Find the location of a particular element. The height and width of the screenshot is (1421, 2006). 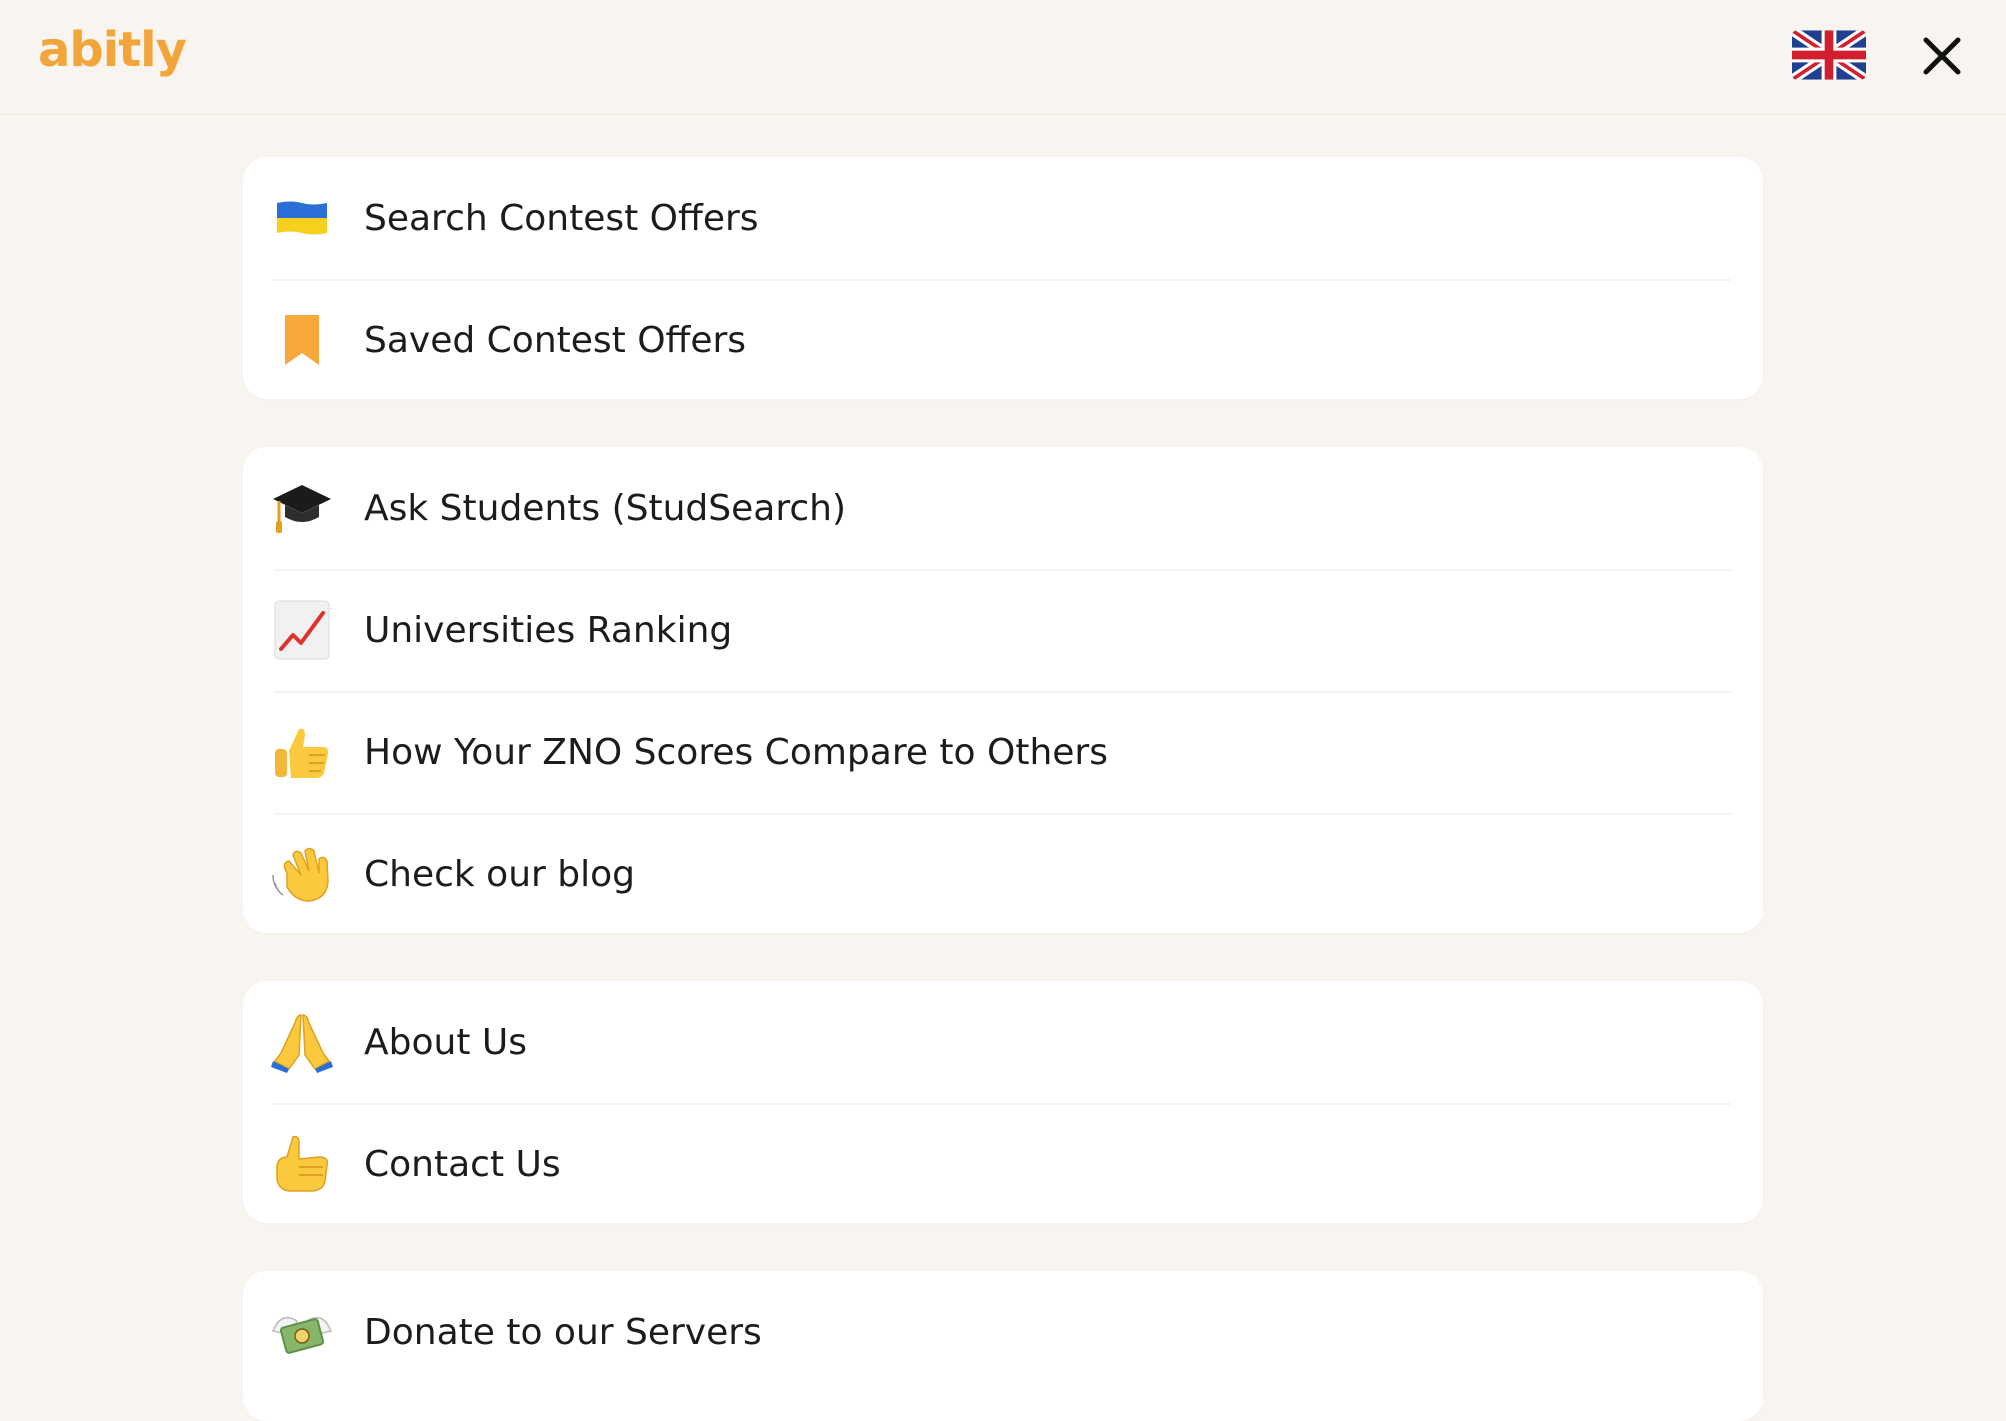

menu-item-search-contest-offers: Search Contest Offers is located at coordinates (1003, 218).